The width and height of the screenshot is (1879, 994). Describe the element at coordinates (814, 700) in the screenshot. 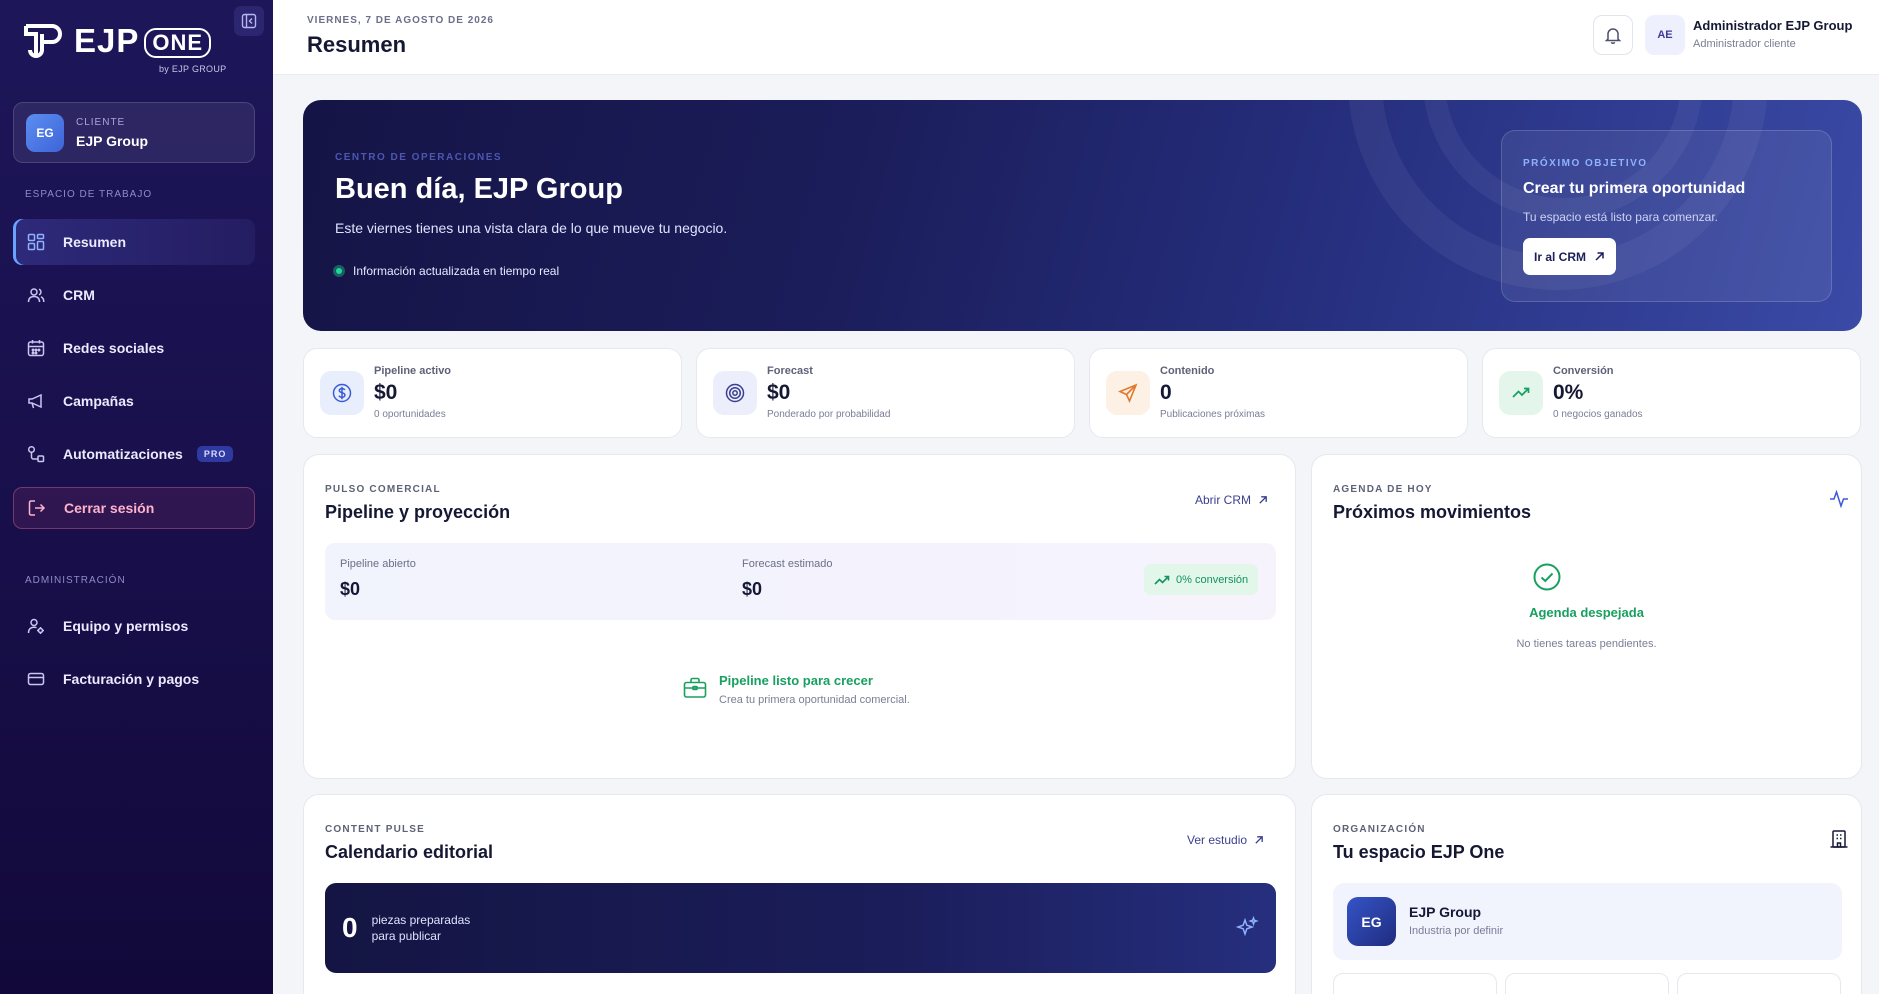

I see `pipeline-empty-subtitle: Crea tu primera oportunidad comercial.` at that location.